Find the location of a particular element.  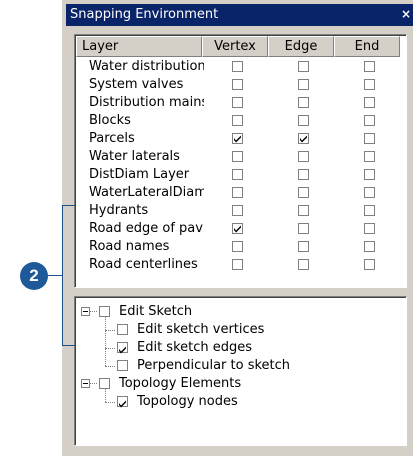

tree-group-label: Topology Elements is located at coordinates (180, 383).